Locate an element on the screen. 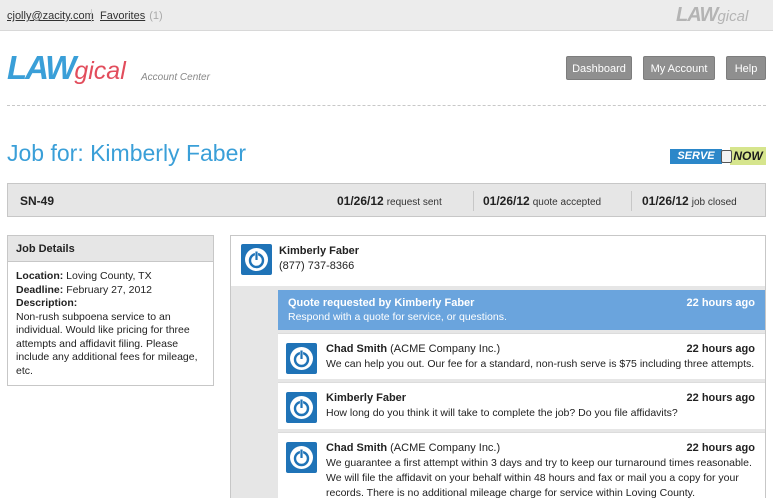 This screenshot has height=498, width=773. request-sent-date: 01/26/12 is located at coordinates (360, 201).